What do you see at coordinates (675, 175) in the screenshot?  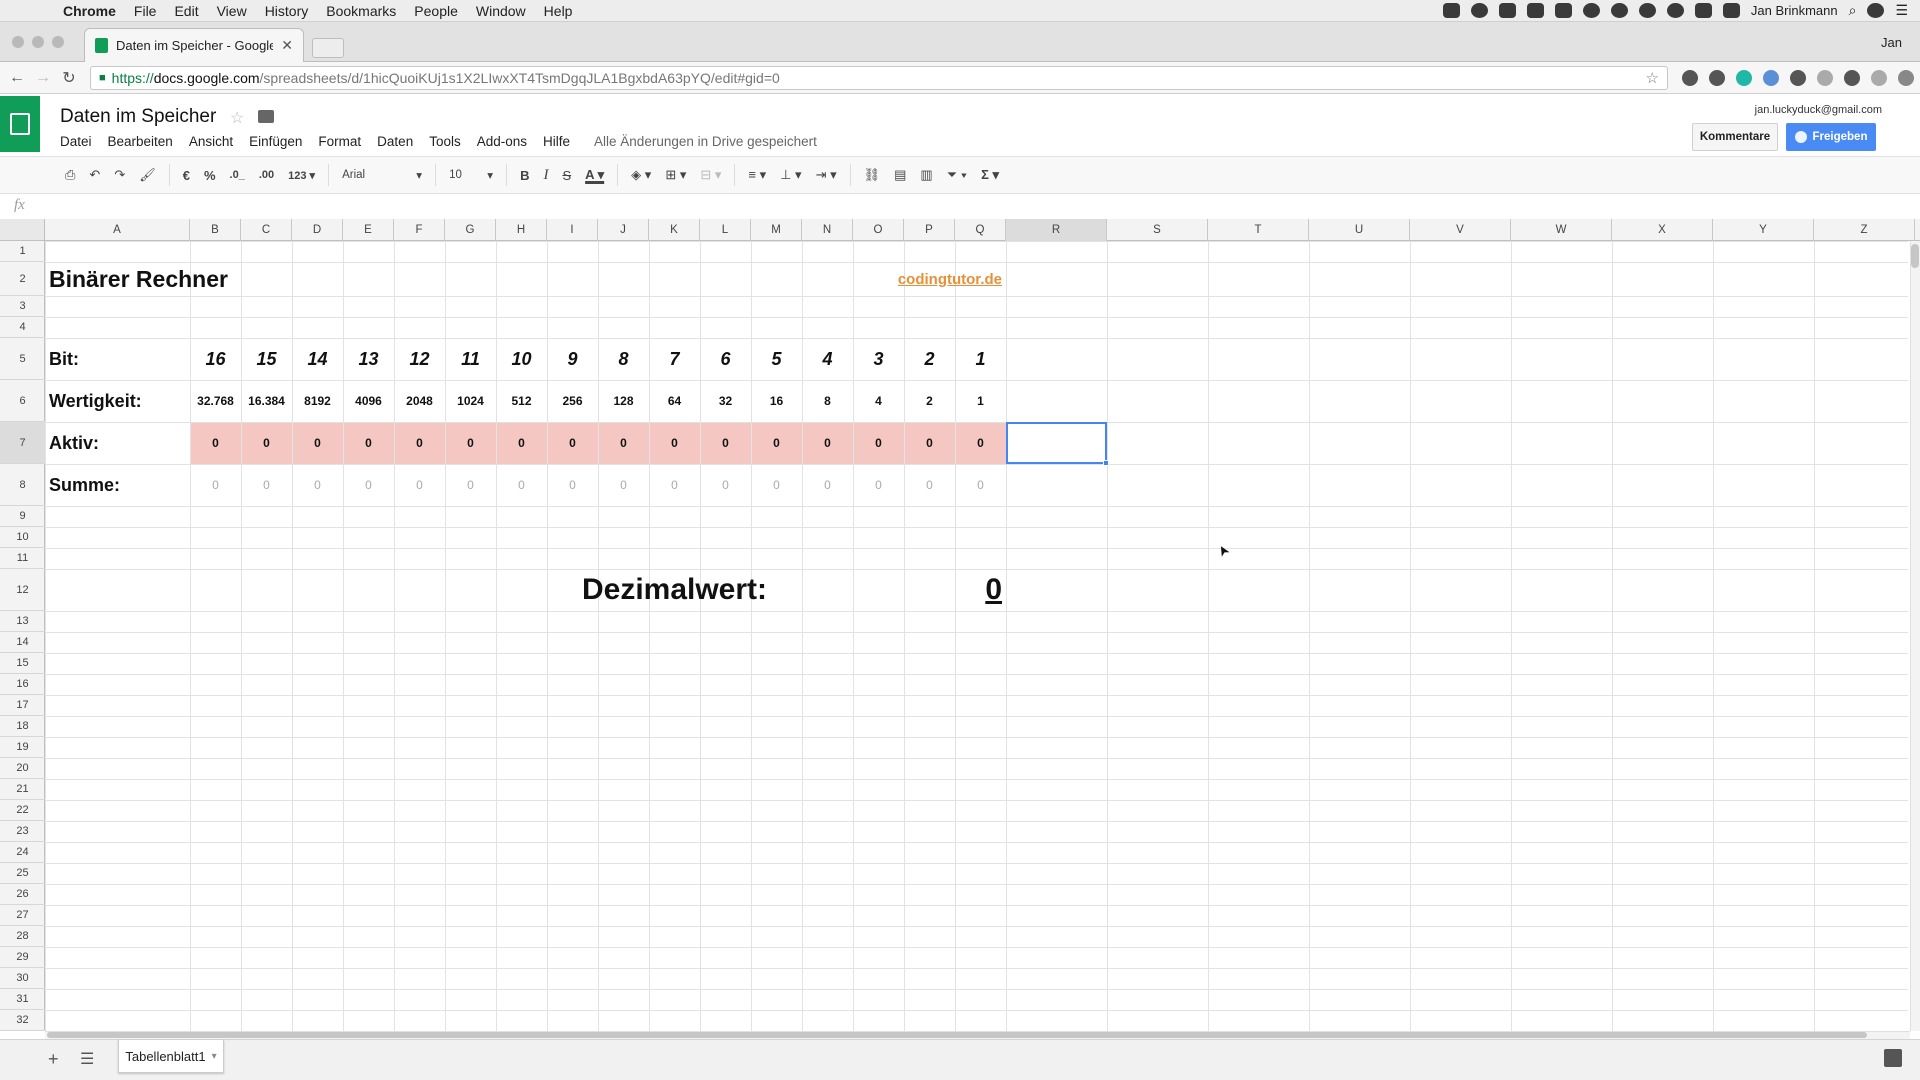 I see `borders-icon: ⊞ ▾` at bounding box center [675, 175].